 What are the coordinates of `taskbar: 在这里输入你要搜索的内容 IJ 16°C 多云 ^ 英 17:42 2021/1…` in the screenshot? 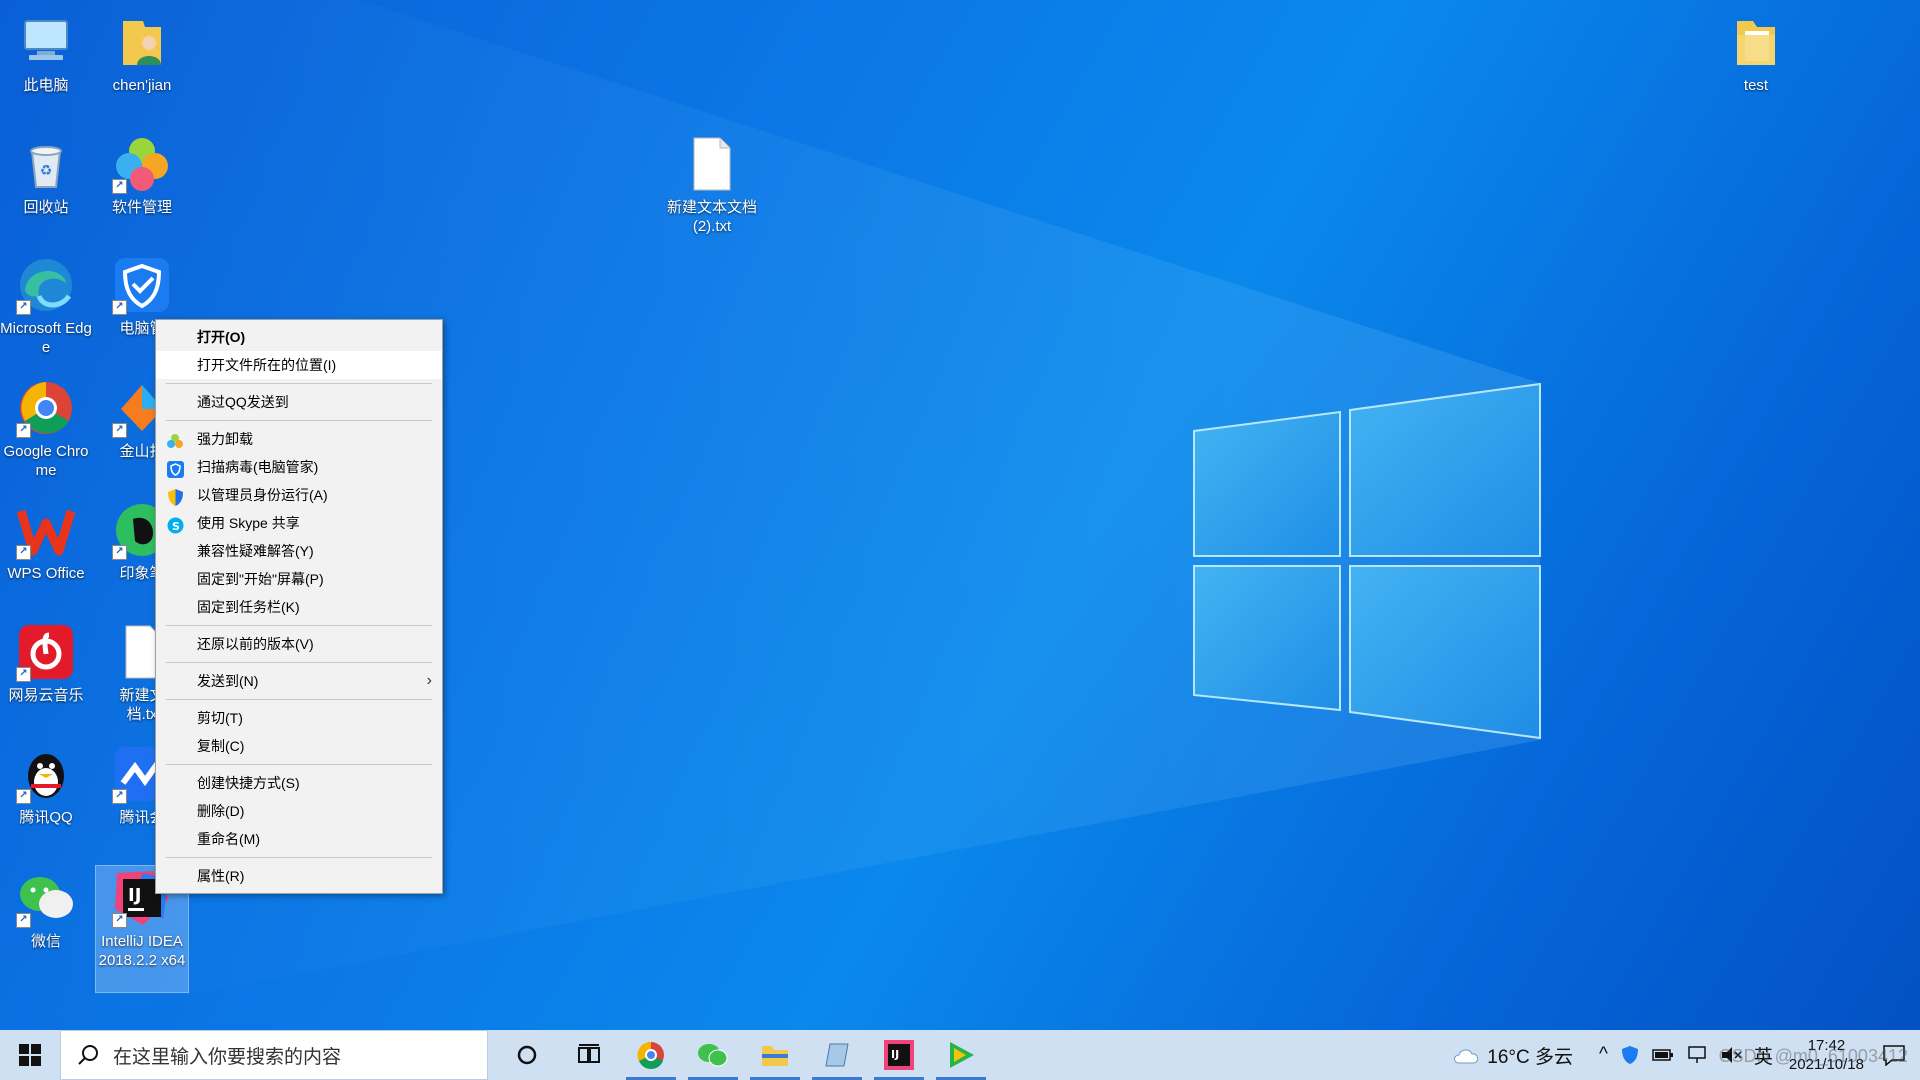 It's located at (960, 1055).